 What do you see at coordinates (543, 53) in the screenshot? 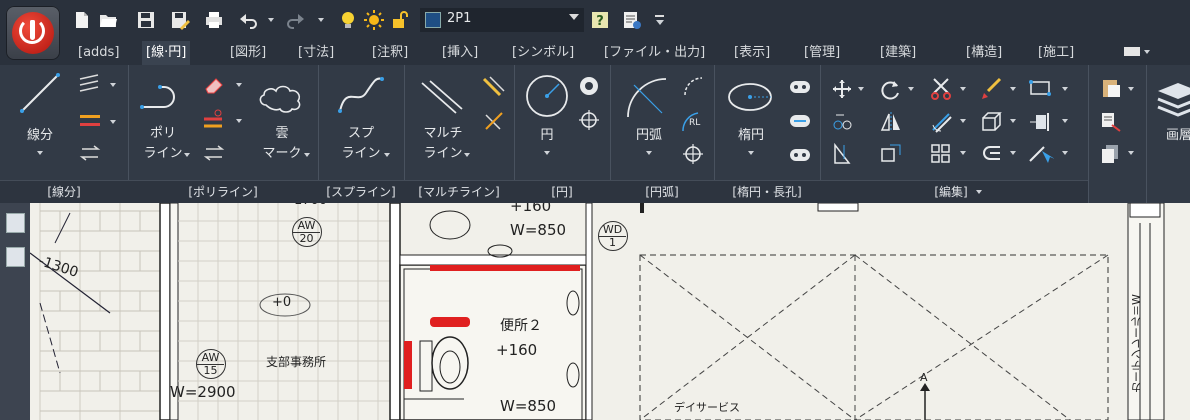
I see `tab-symbol: [シンボル]` at bounding box center [543, 53].